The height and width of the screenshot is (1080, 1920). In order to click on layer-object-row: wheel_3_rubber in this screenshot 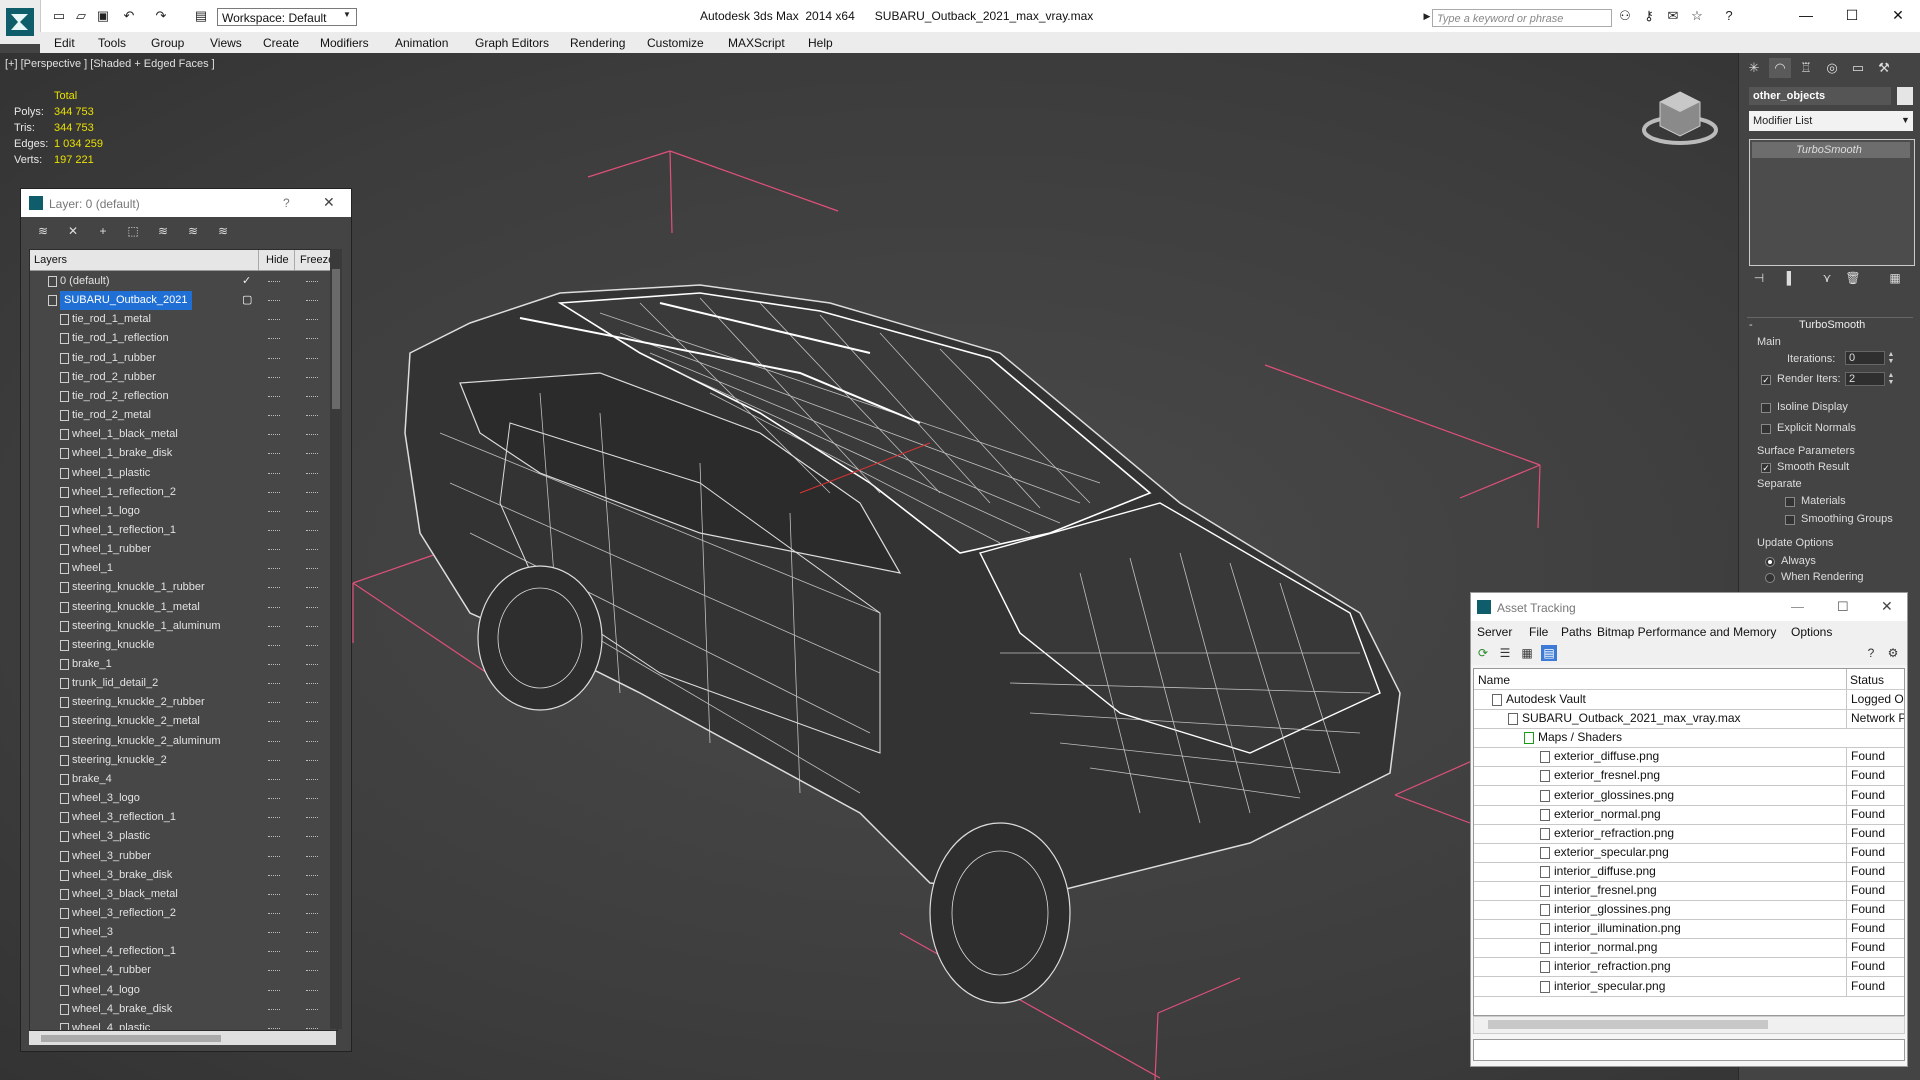, I will do `click(174, 856)`.